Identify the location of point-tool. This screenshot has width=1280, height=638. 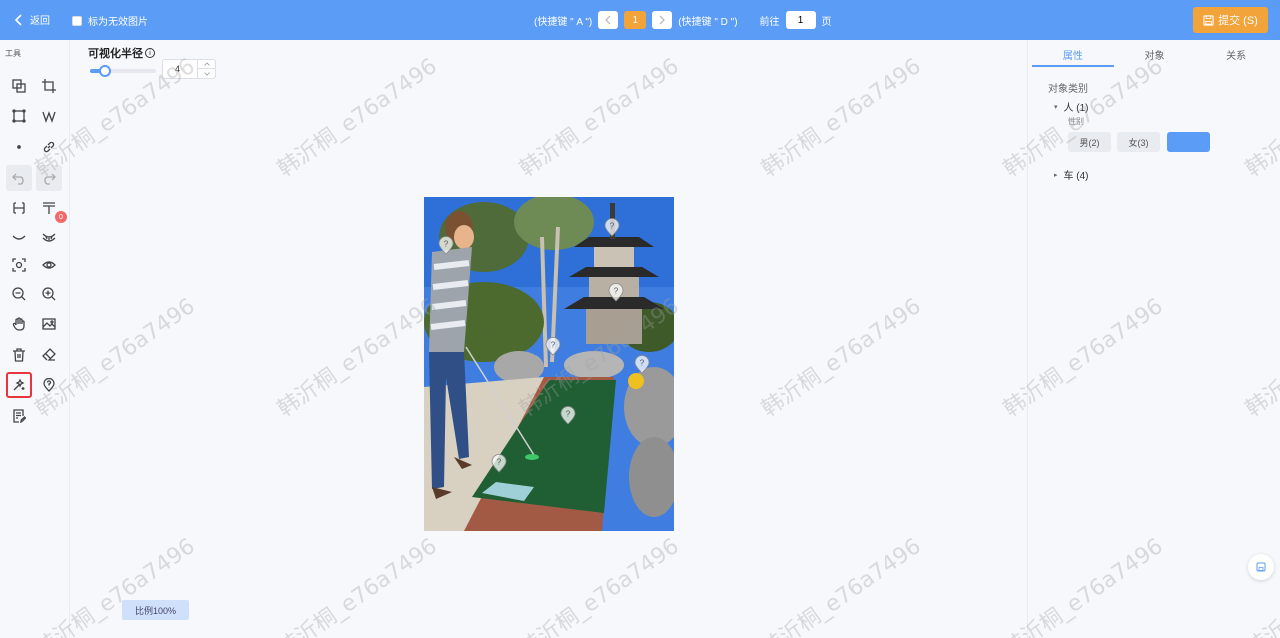
(19, 147).